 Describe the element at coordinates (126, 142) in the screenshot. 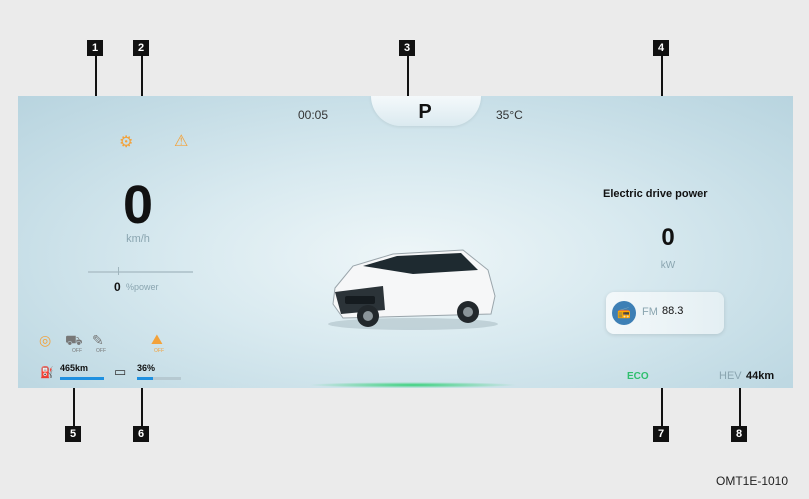

I see `engine-warning-icon: ⚙` at that location.